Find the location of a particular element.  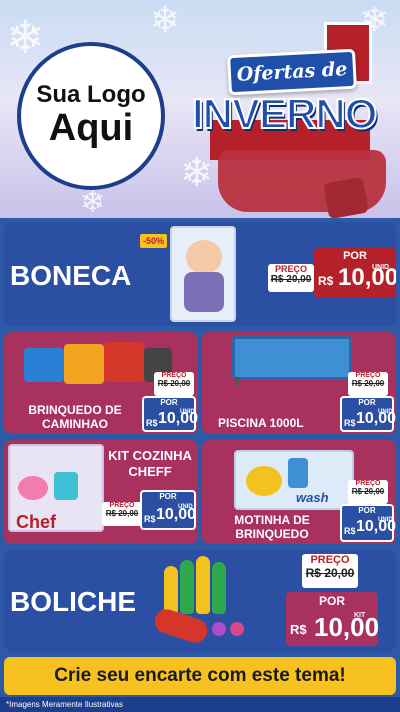

product-name: BOLICHE is located at coordinates (73, 601).